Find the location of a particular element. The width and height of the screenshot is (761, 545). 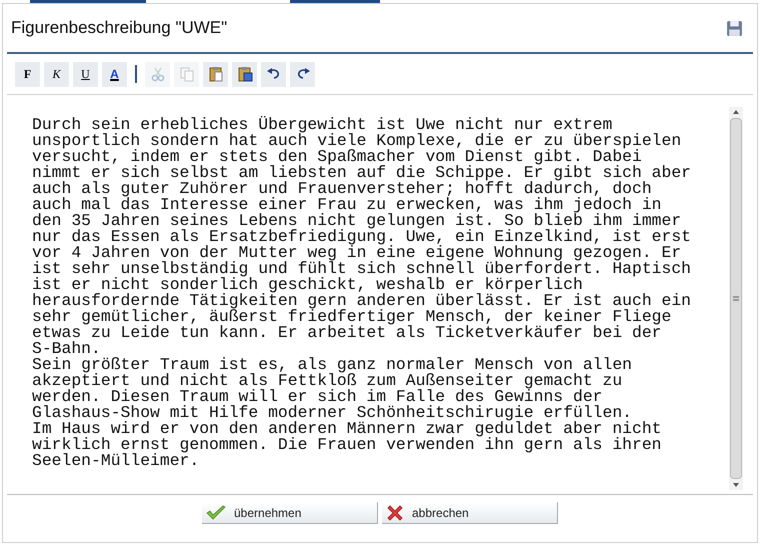

check-icon is located at coordinates (216, 512).